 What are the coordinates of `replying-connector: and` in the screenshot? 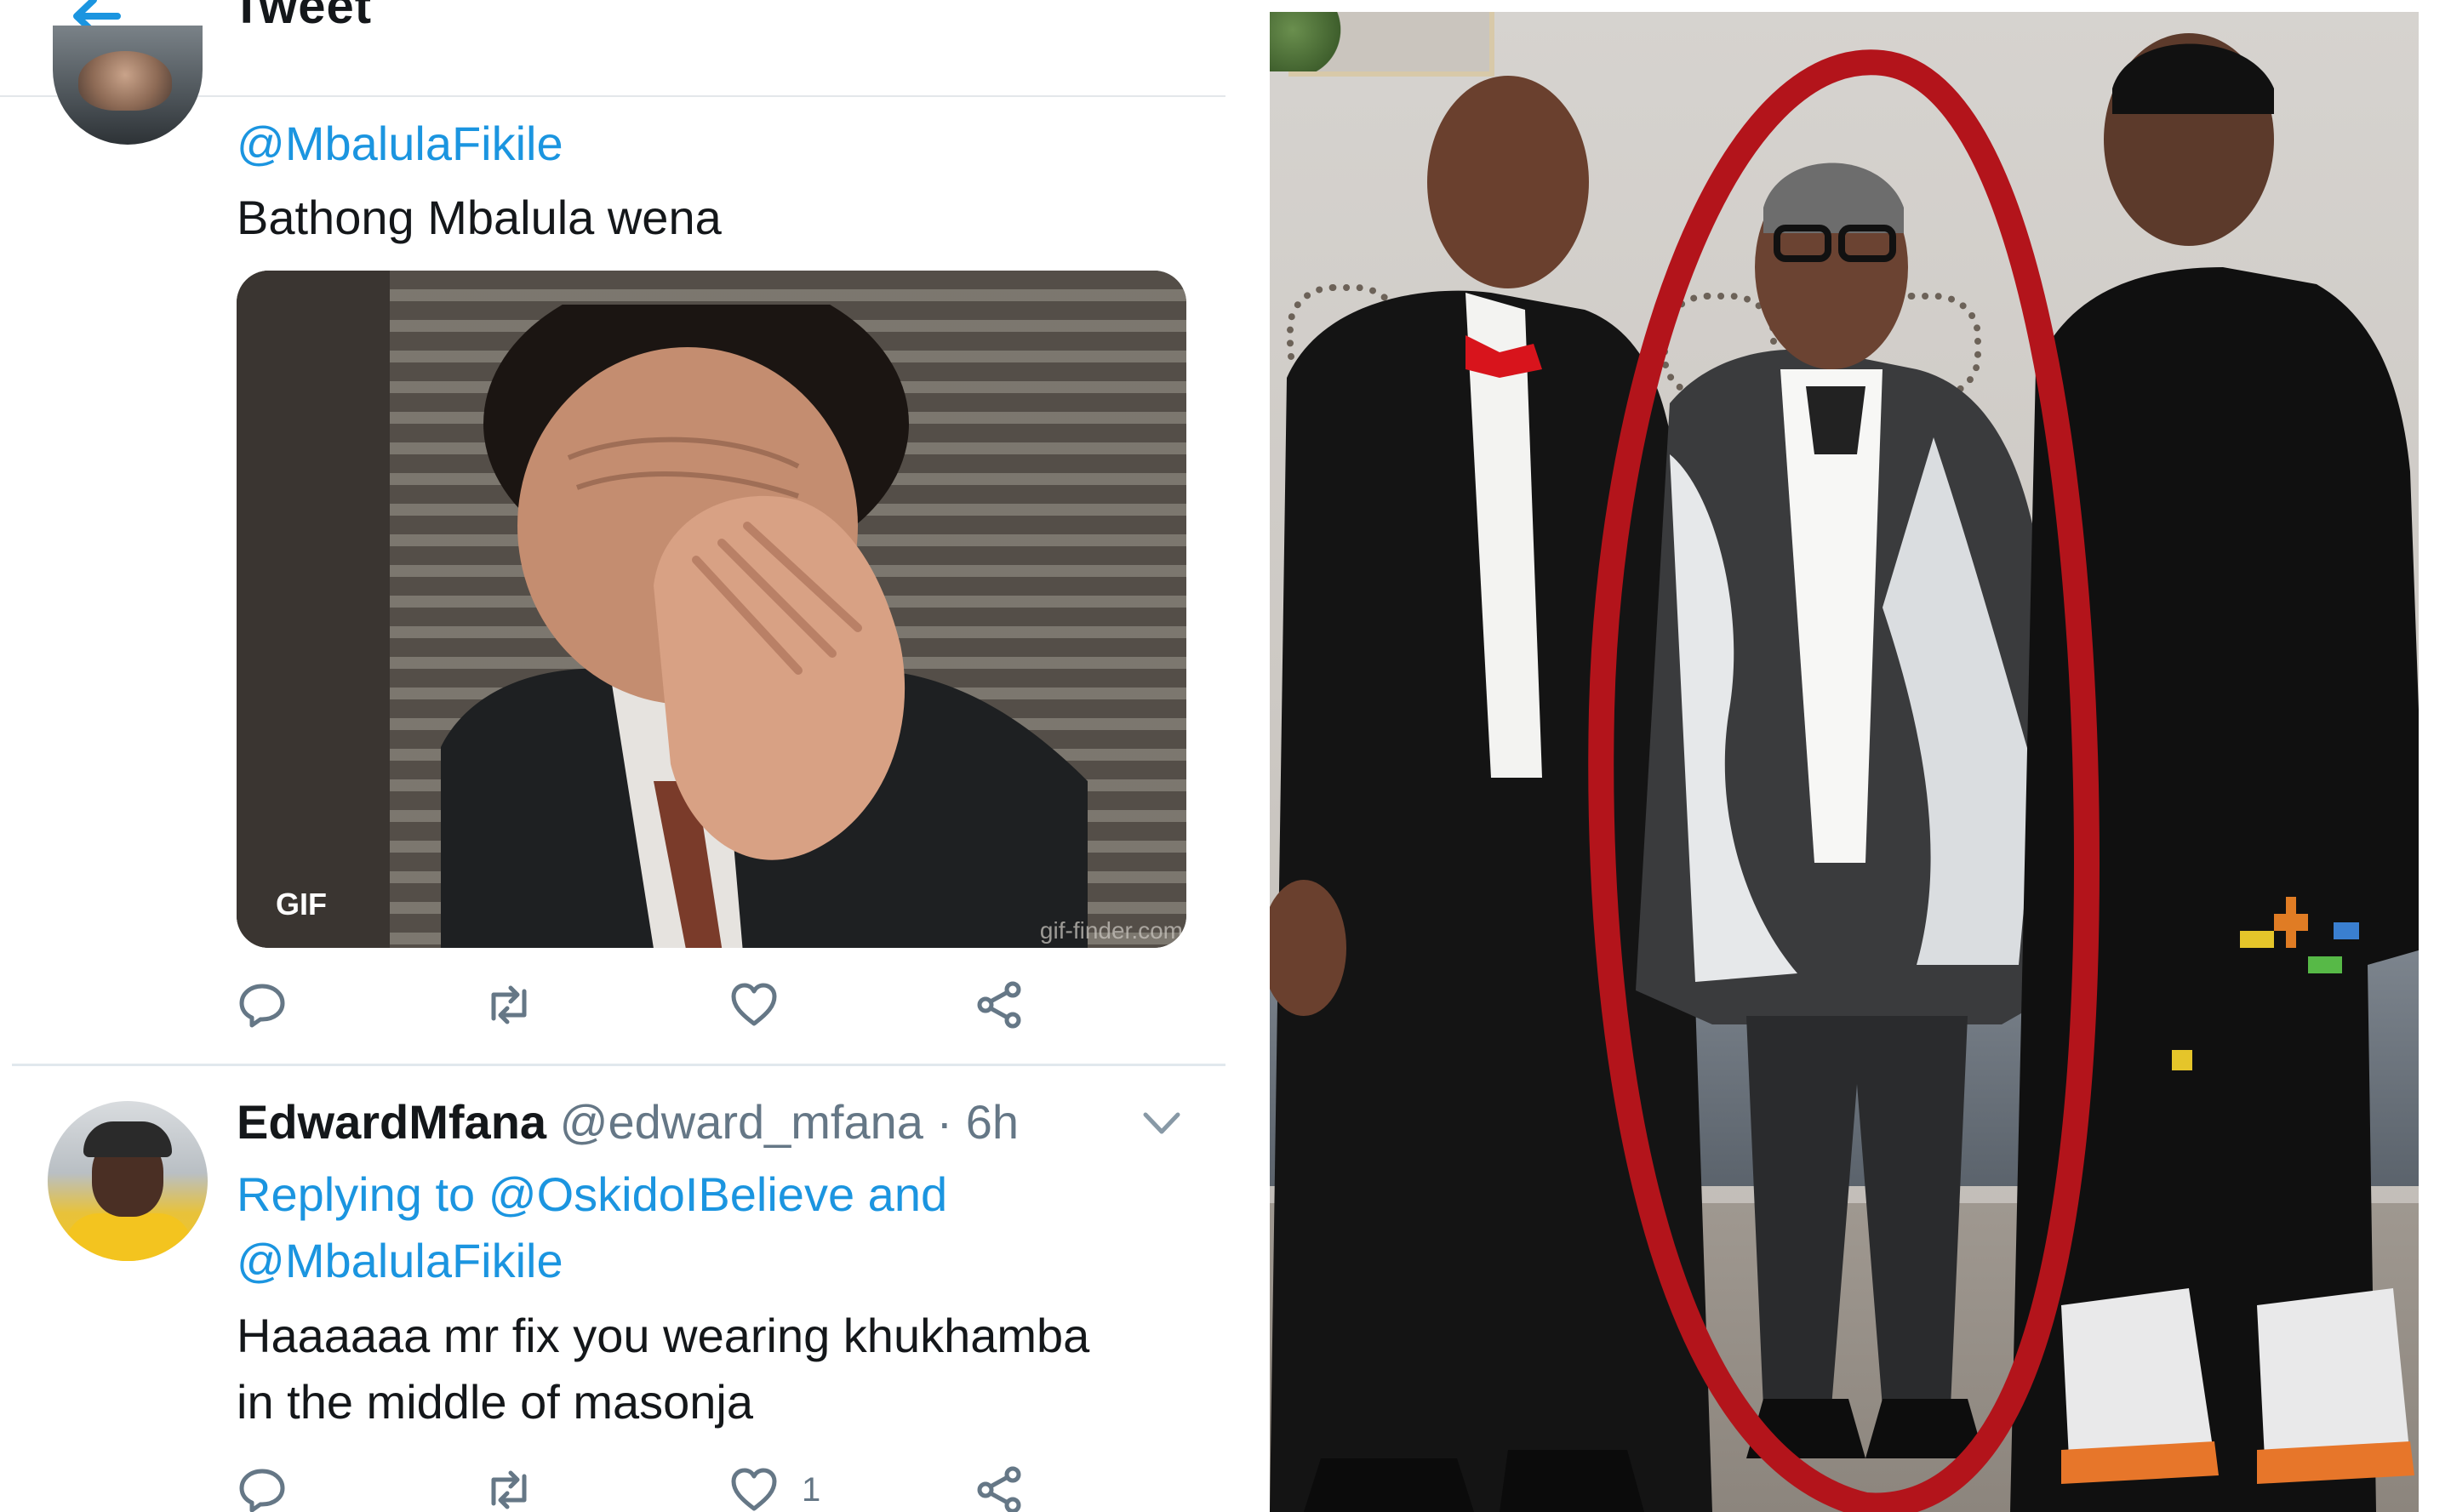 It's located at (908, 1194).